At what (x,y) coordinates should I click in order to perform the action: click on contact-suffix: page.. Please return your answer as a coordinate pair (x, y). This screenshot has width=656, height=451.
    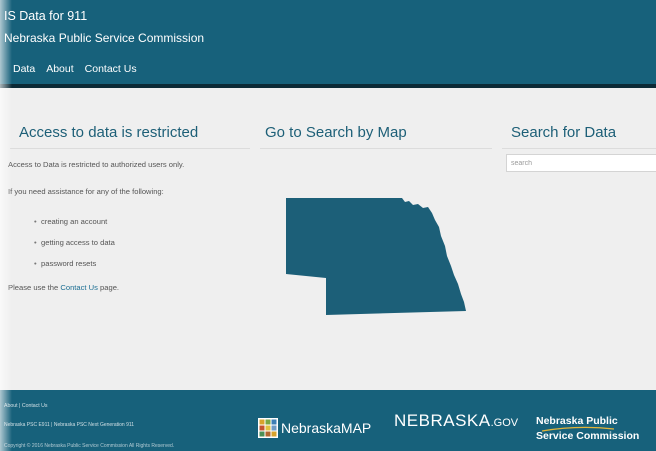
    Looking at the image, I should click on (108, 287).